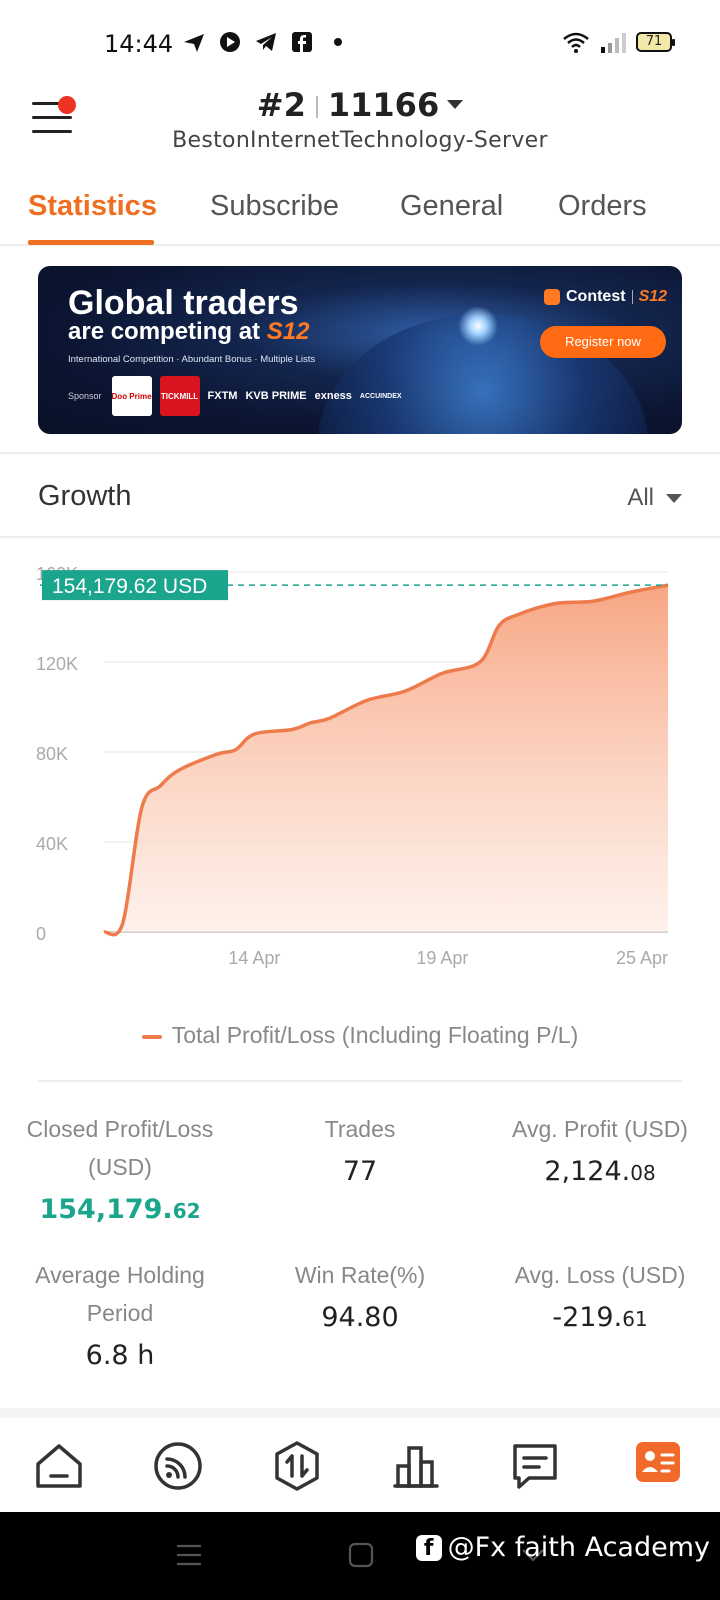 Image resolution: width=720 pixels, height=1600 pixels. Describe the element at coordinates (640, 497) in the screenshot. I see `growth-range-value: All` at that location.